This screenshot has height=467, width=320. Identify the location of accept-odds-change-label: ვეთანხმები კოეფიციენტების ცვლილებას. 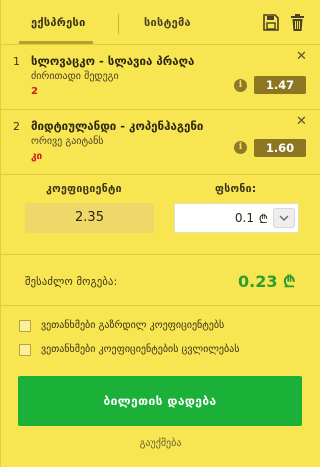
(140, 349).